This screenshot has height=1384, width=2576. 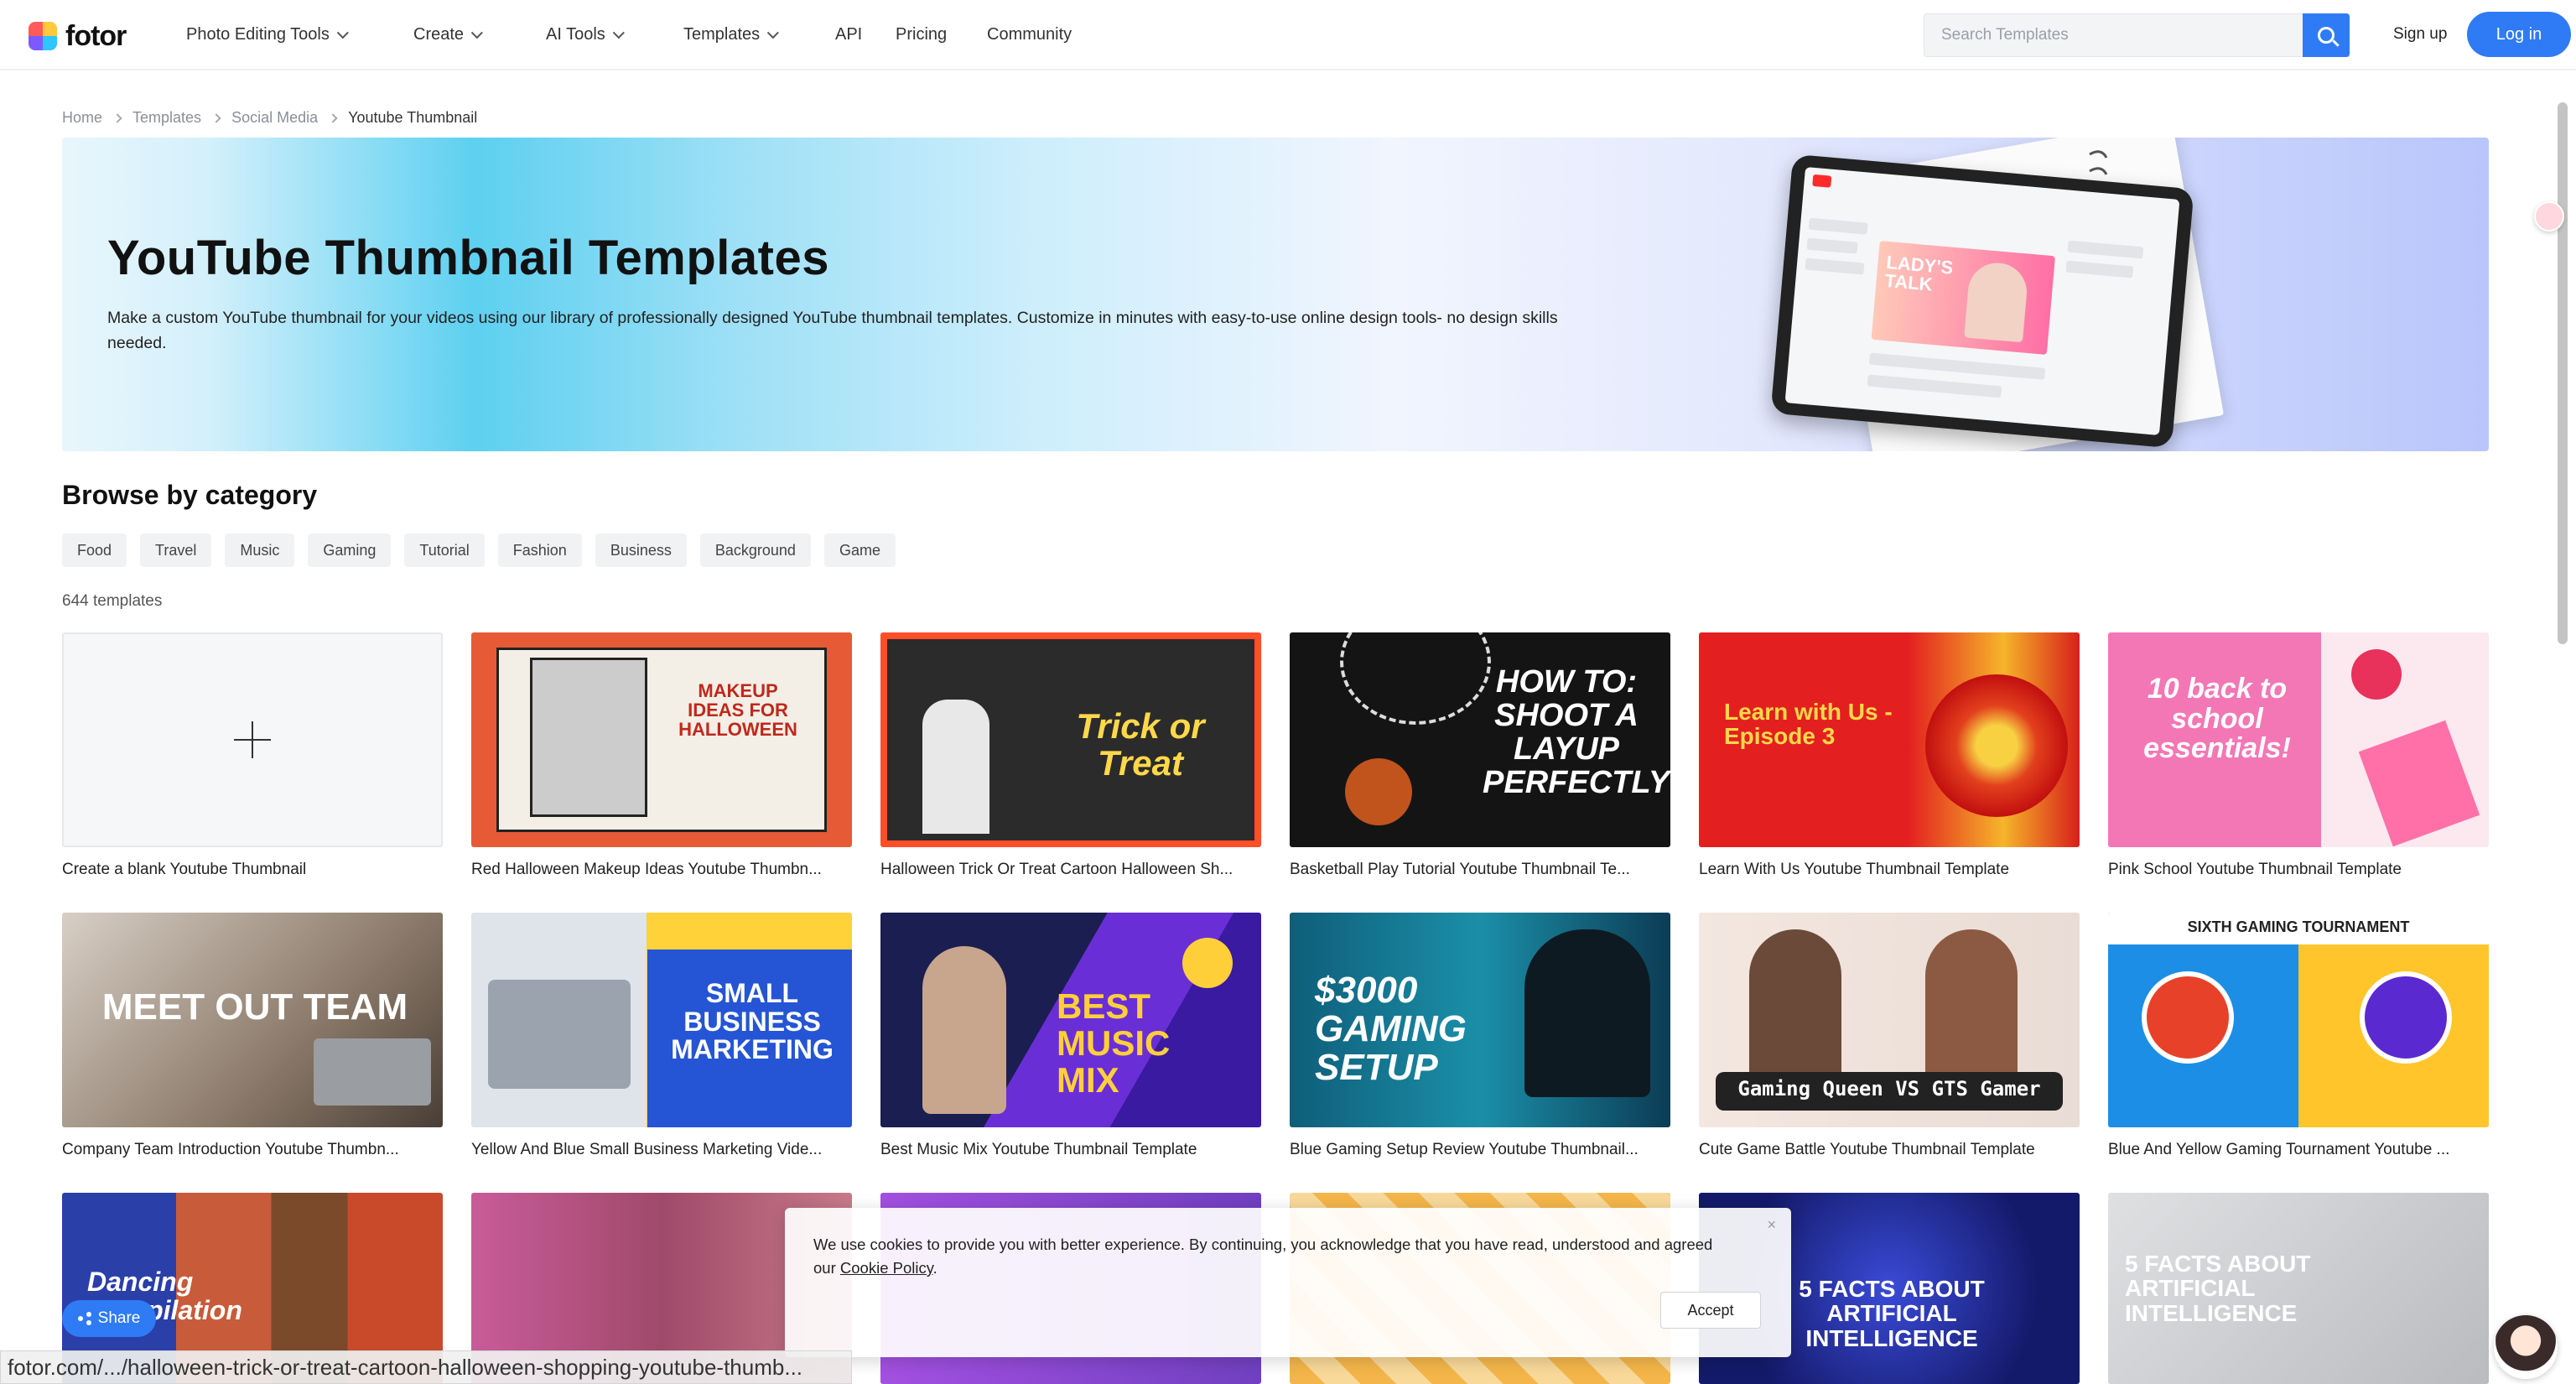 I want to click on category-chip-food: Food, so click(x=94, y=550).